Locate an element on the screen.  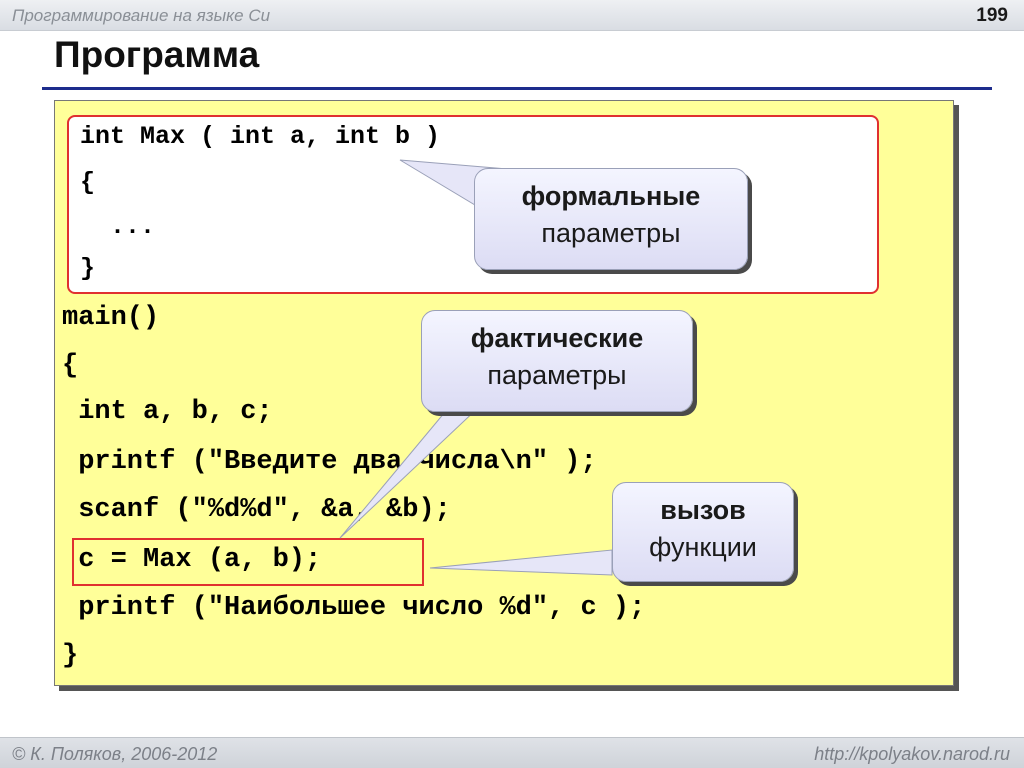
call-callout-text: функции is located at coordinates (703, 547).